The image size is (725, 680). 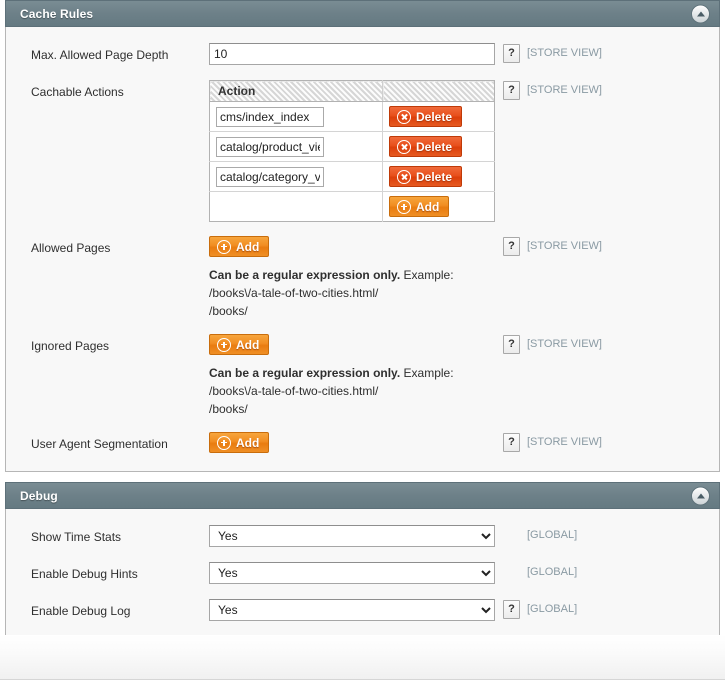 I want to click on field-control, so click(x=353, y=54).